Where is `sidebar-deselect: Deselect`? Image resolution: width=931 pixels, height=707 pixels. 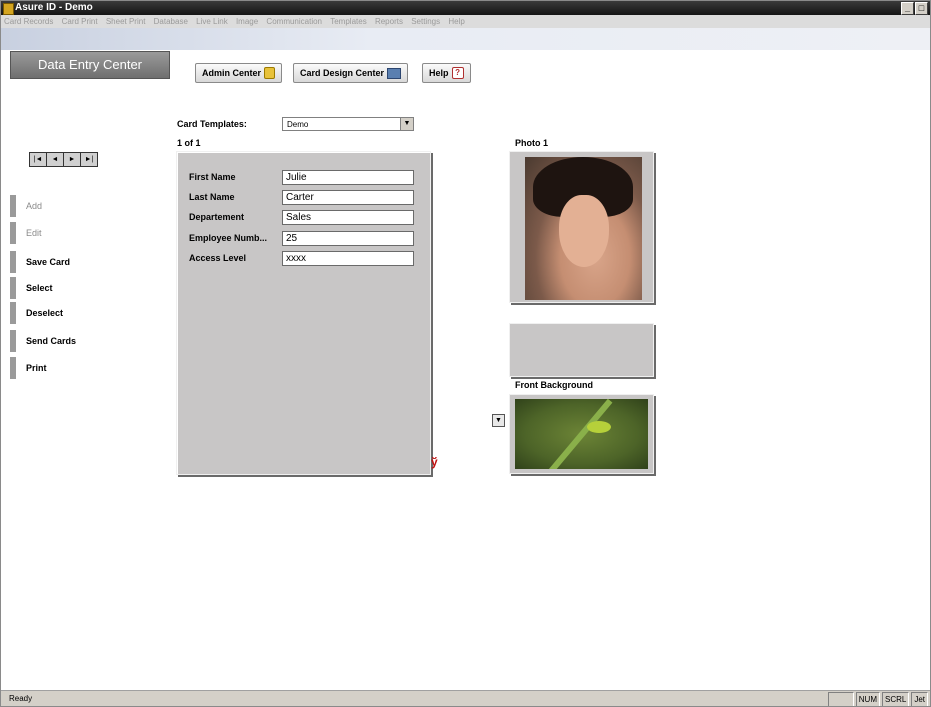
sidebar-deselect: Deselect is located at coordinates (80, 313).